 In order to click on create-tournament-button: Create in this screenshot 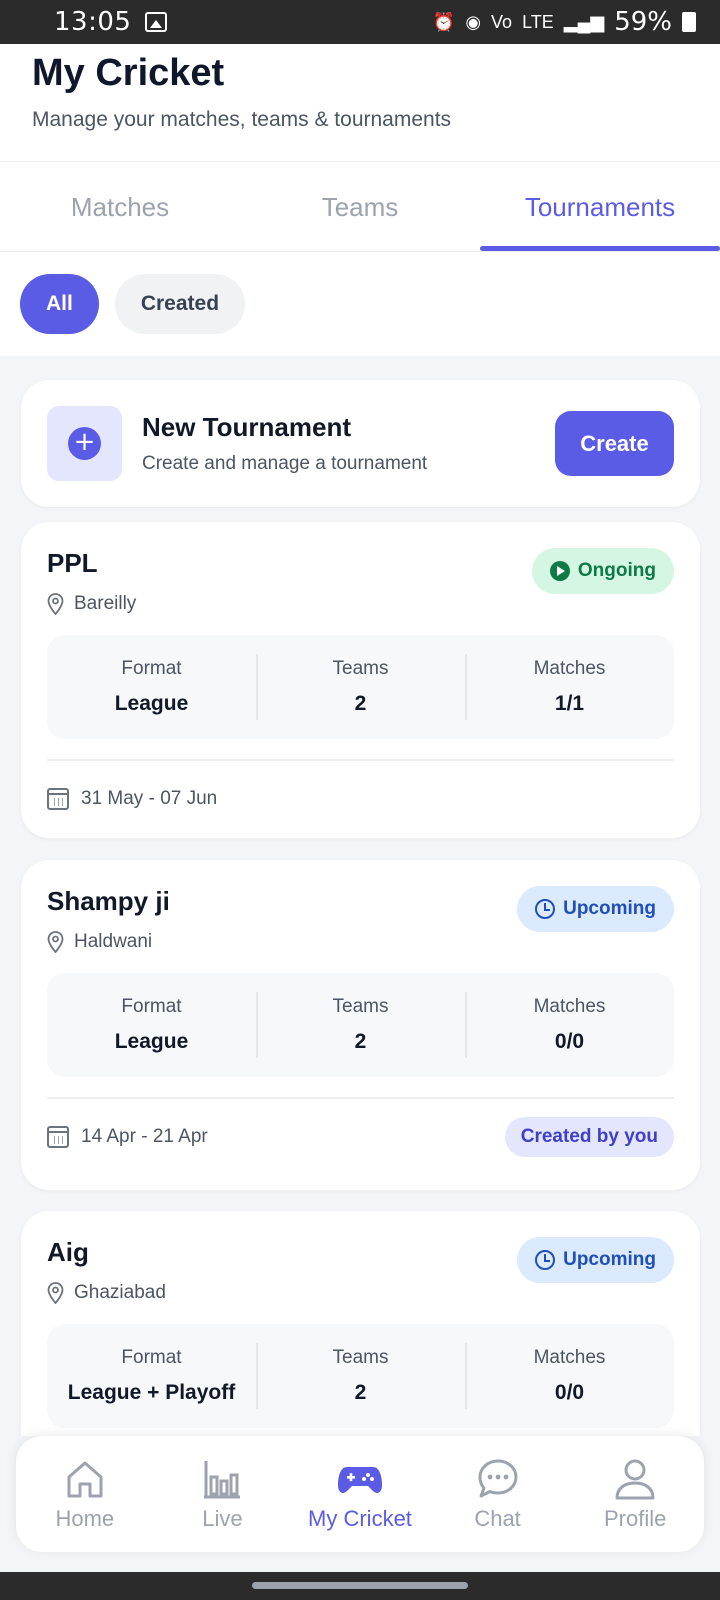, I will do `click(614, 443)`.